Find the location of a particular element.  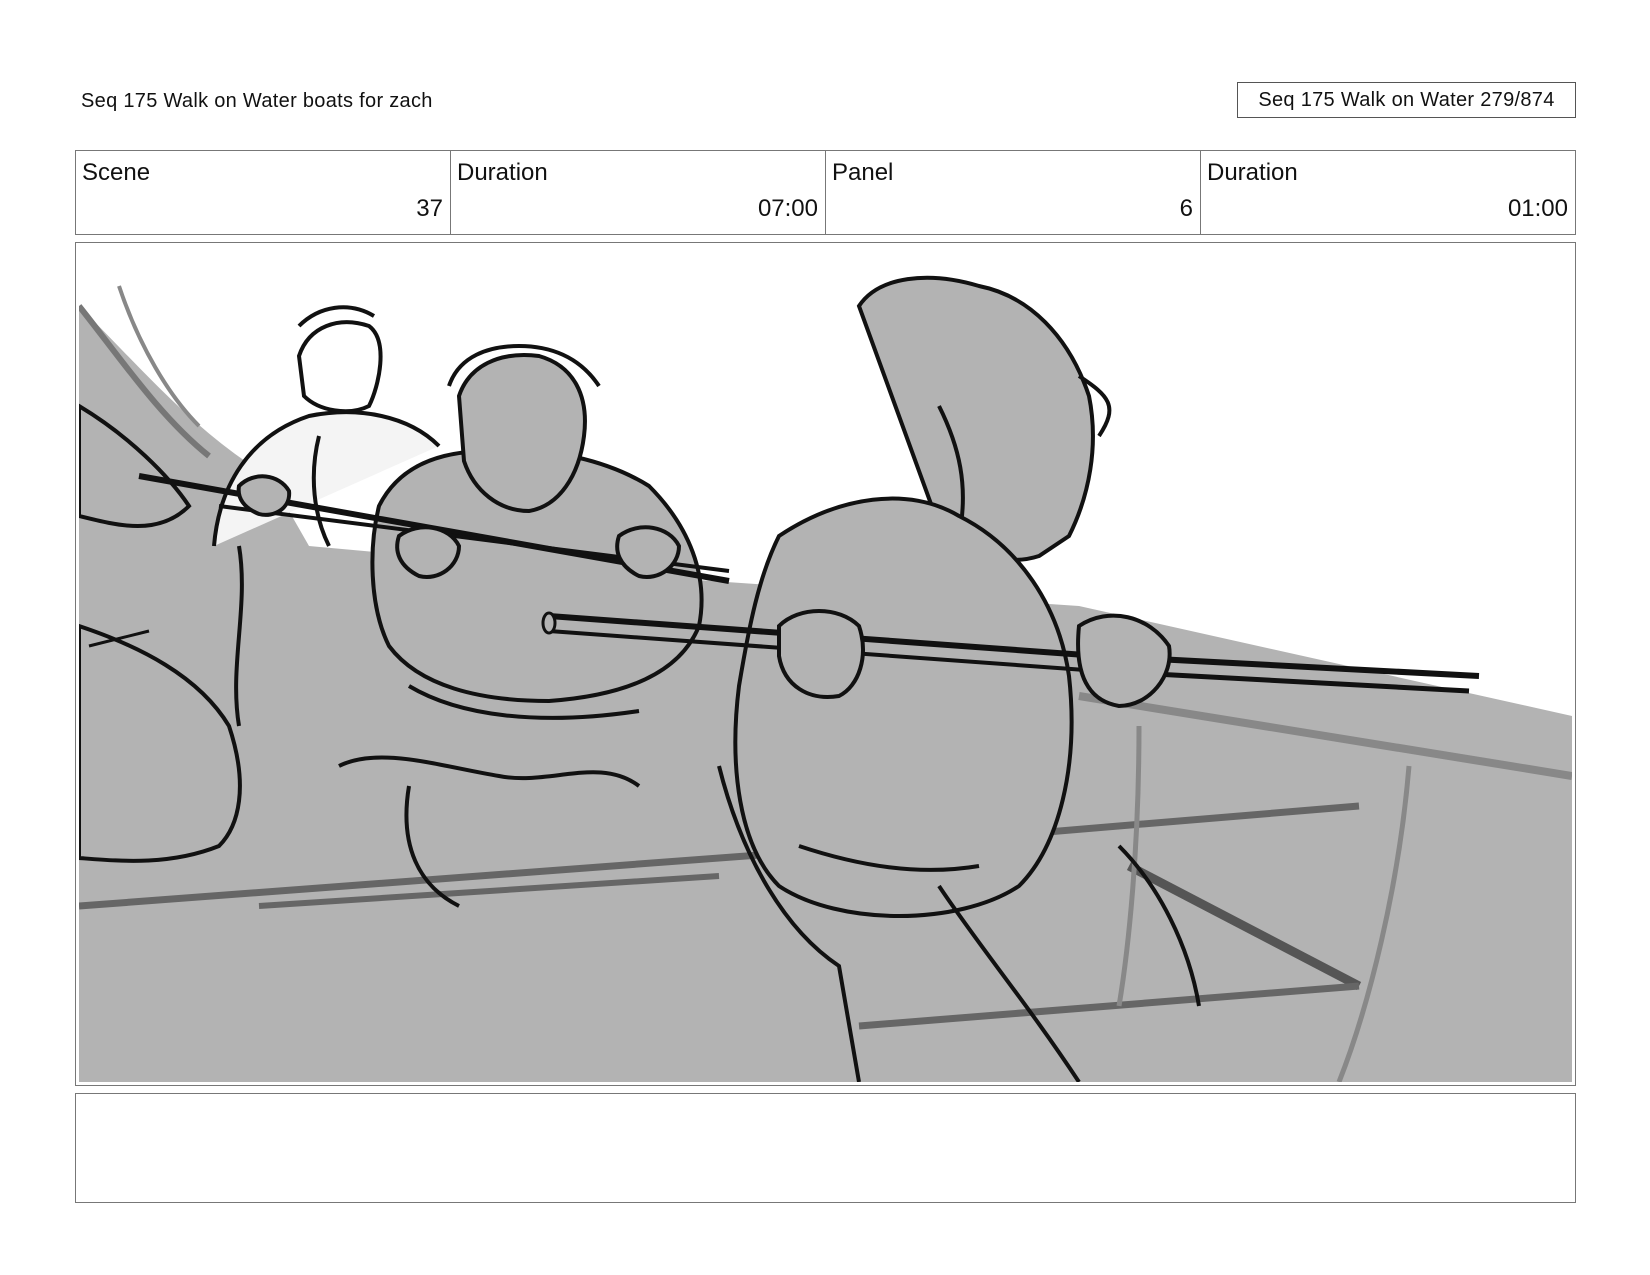

panel-cell: Panel 6 is located at coordinates (1013, 192).